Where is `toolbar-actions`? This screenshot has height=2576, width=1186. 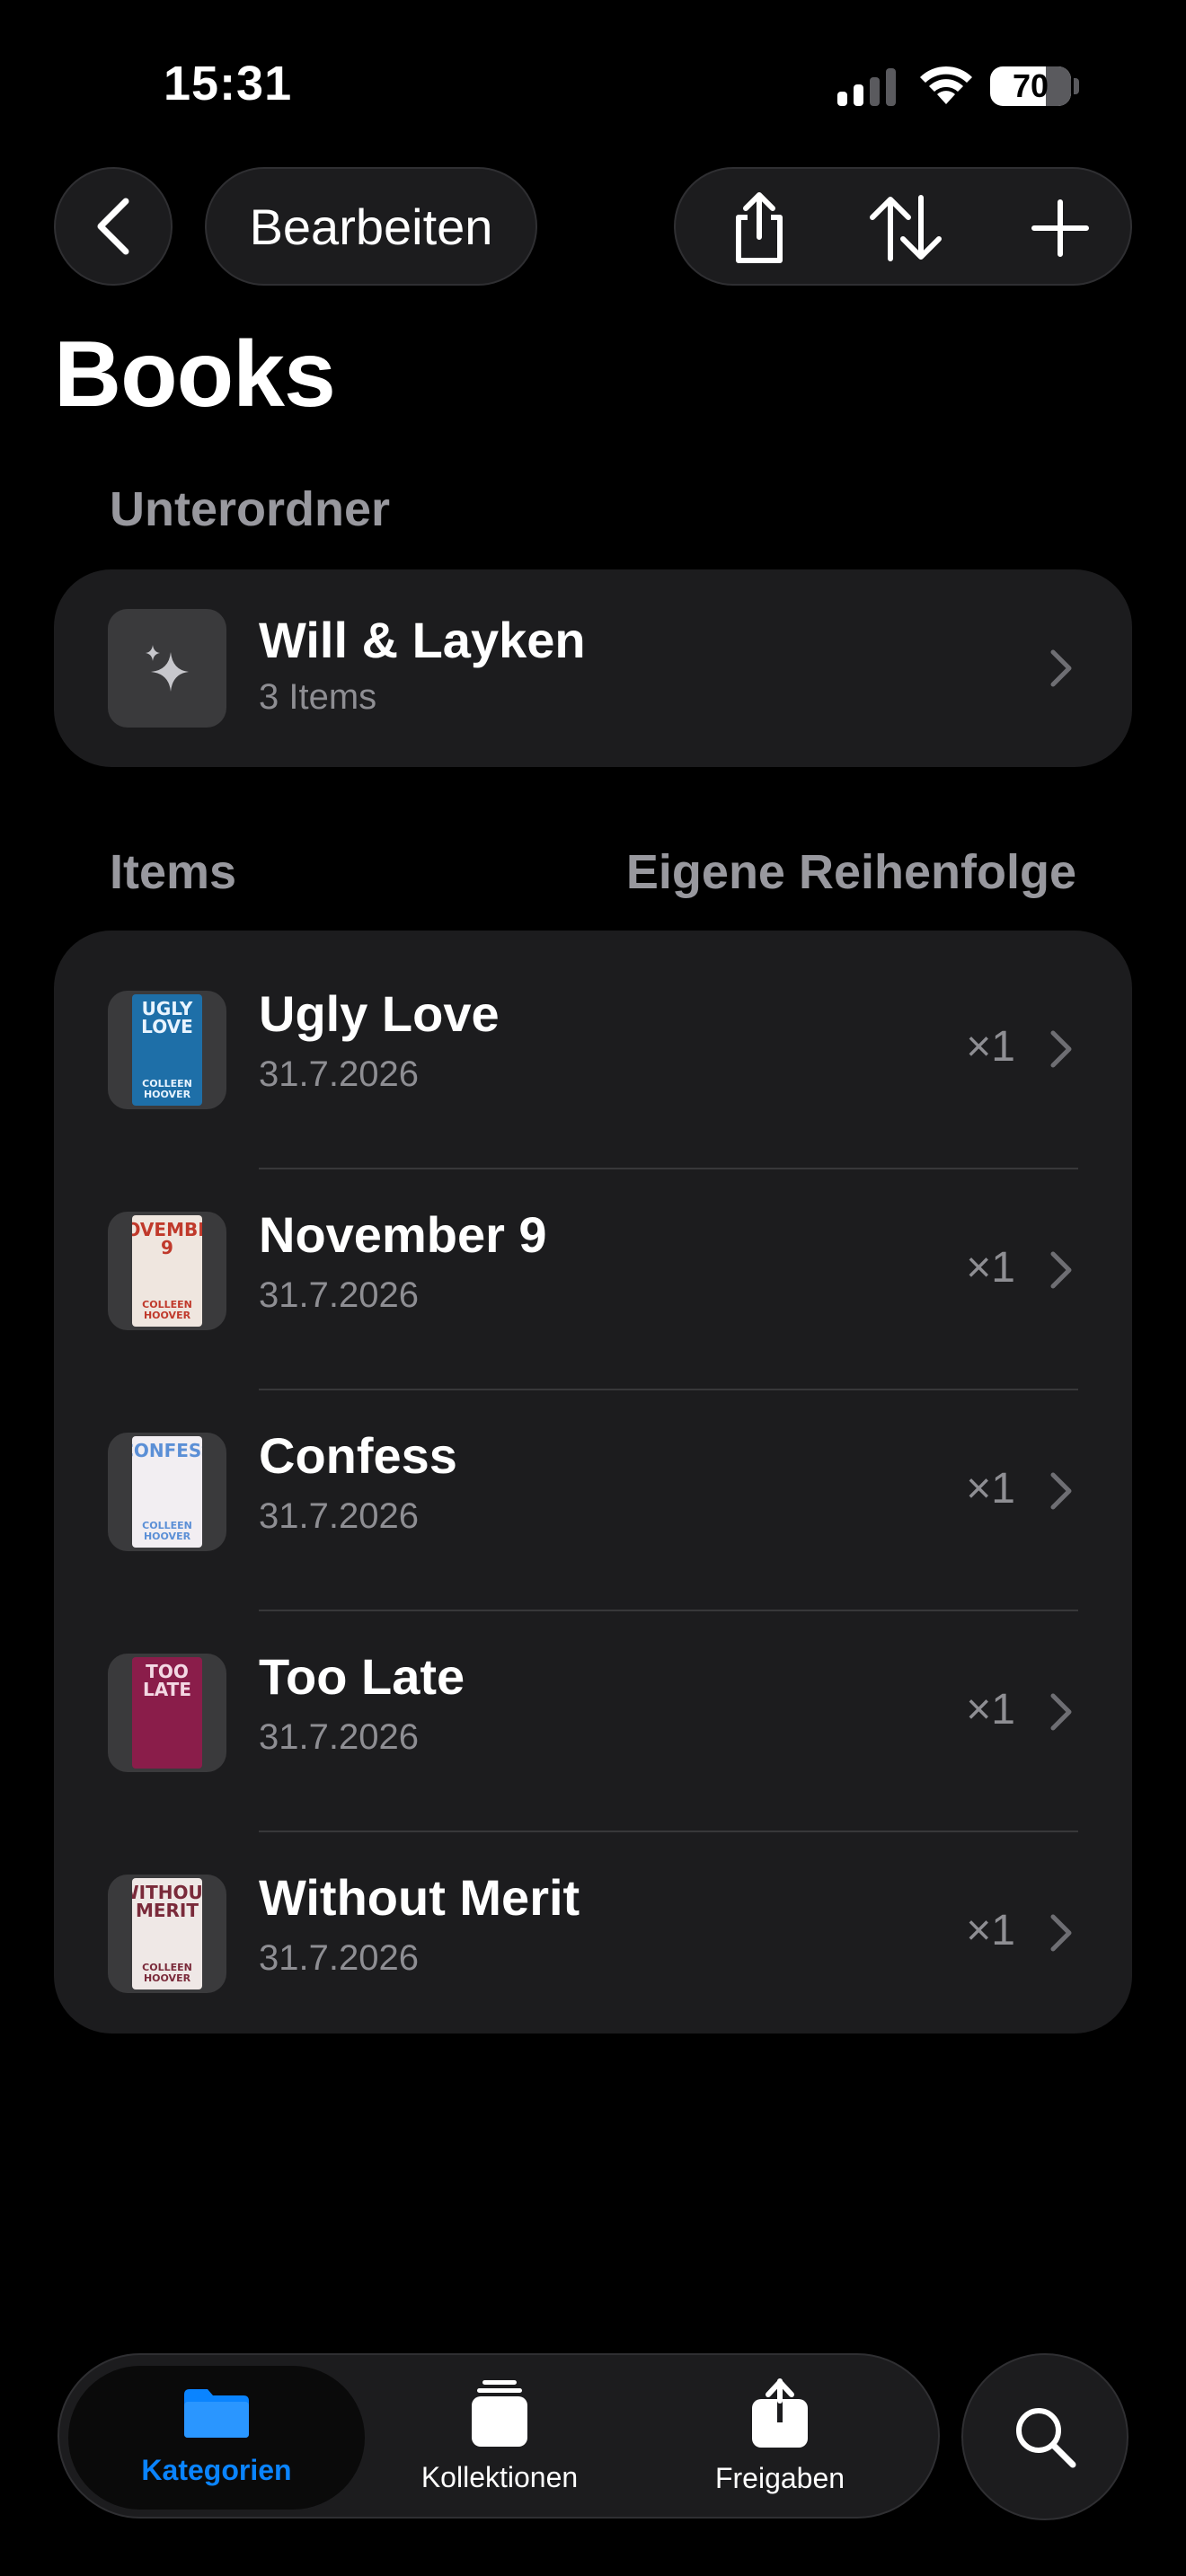
toolbar-actions is located at coordinates (903, 226).